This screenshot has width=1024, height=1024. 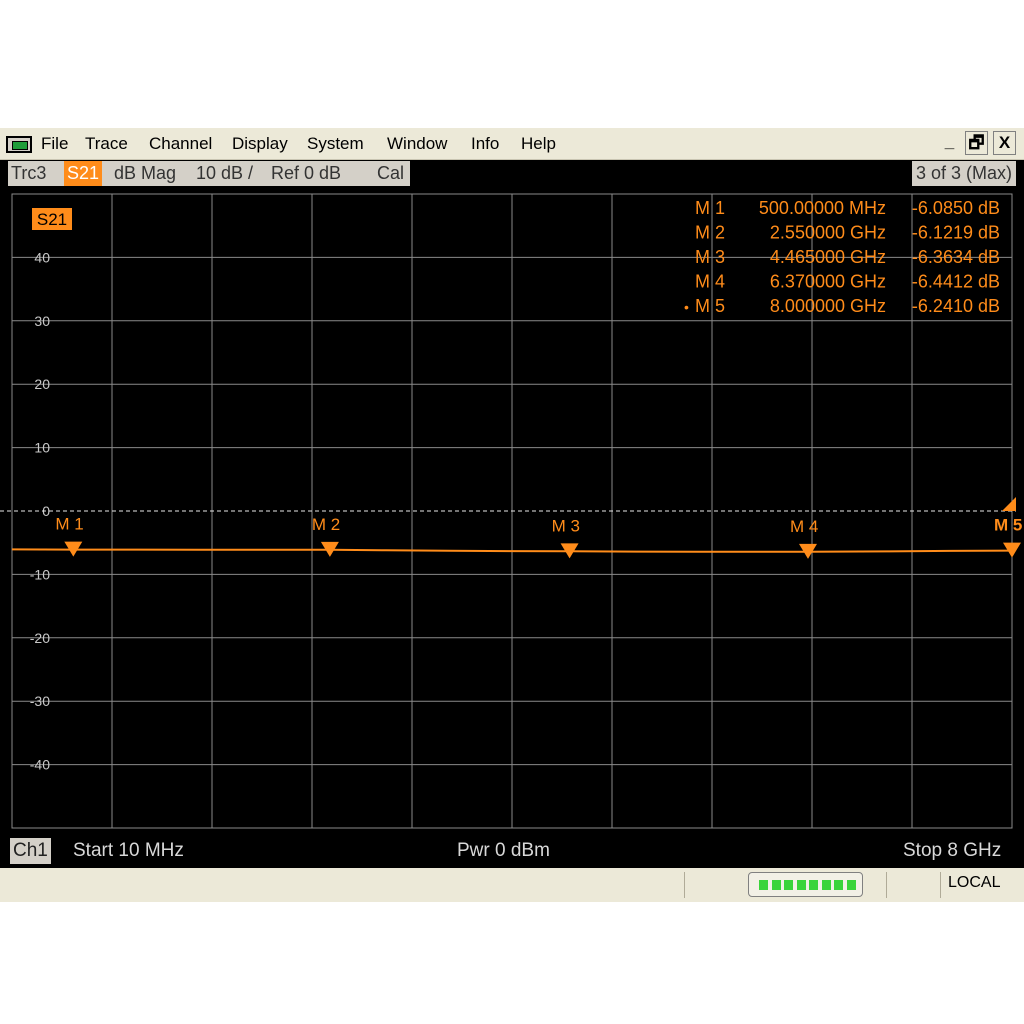 What do you see at coordinates (566, 525) in the screenshot?
I see `marker-label: M 3` at bounding box center [566, 525].